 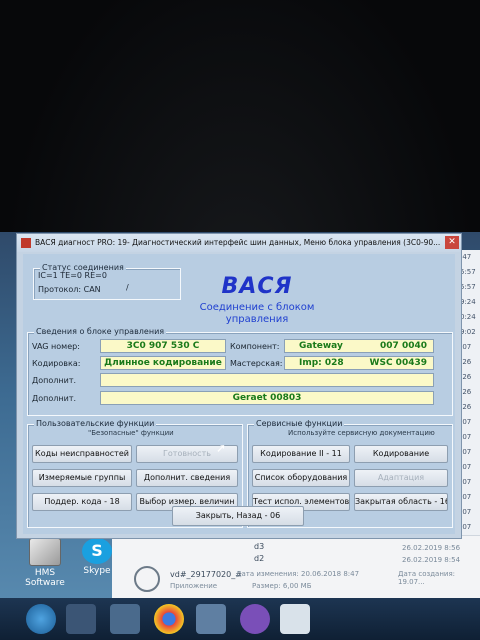 I want to click on viber-icon, so click(x=255, y=619).